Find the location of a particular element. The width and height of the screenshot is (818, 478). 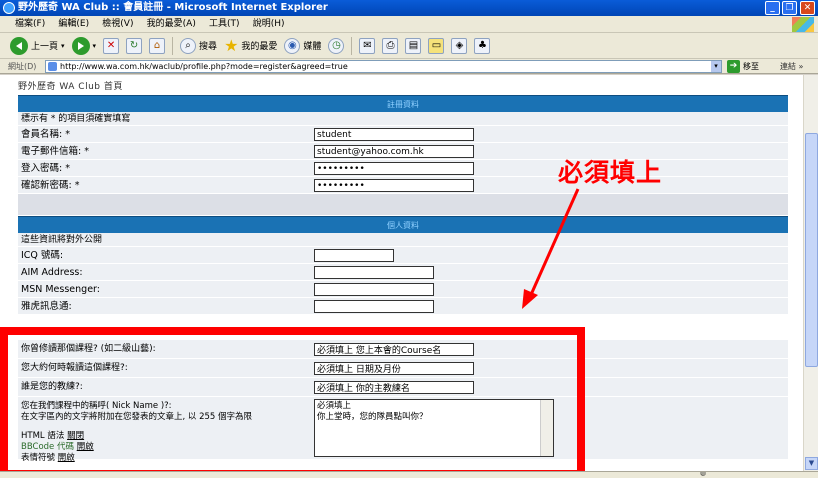

go-button: ➔ 移至 is located at coordinates (749, 66).